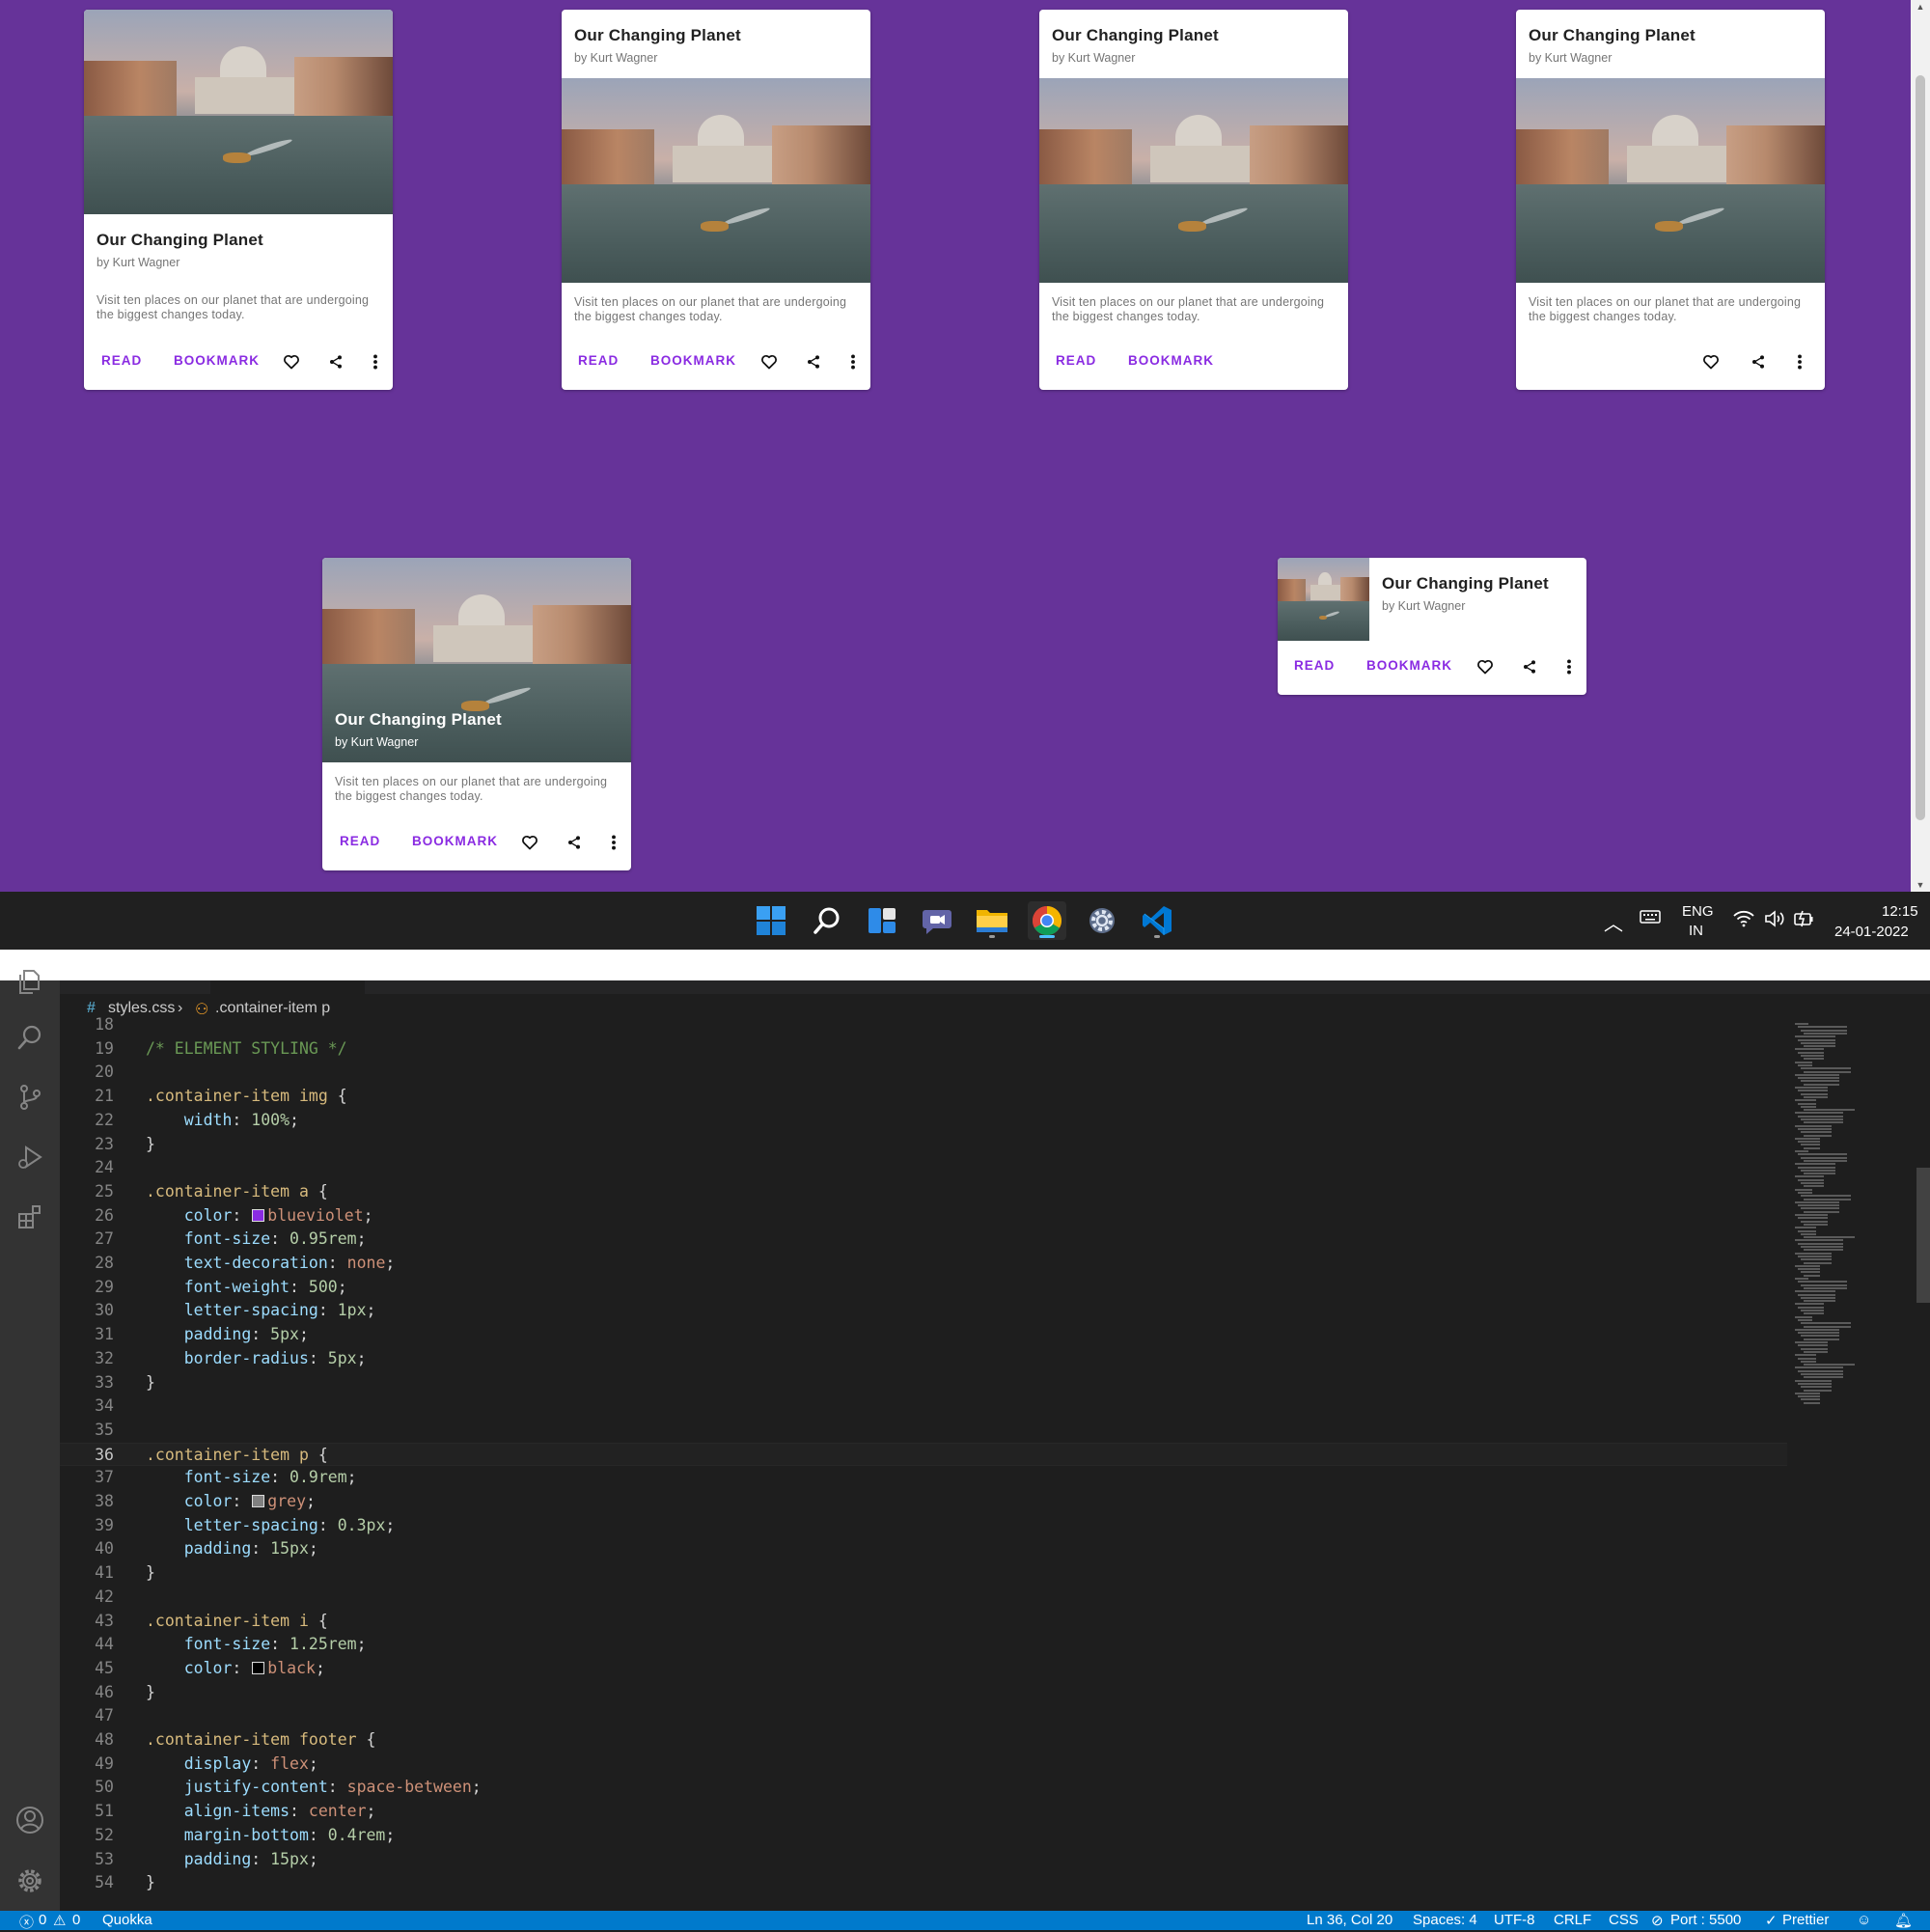 The height and width of the screenshot is (1932, 1930). What do you see at coordinates (1743, 920) in the screenshot?
I see `wifi-icon` at bounding box center [1743, 920].